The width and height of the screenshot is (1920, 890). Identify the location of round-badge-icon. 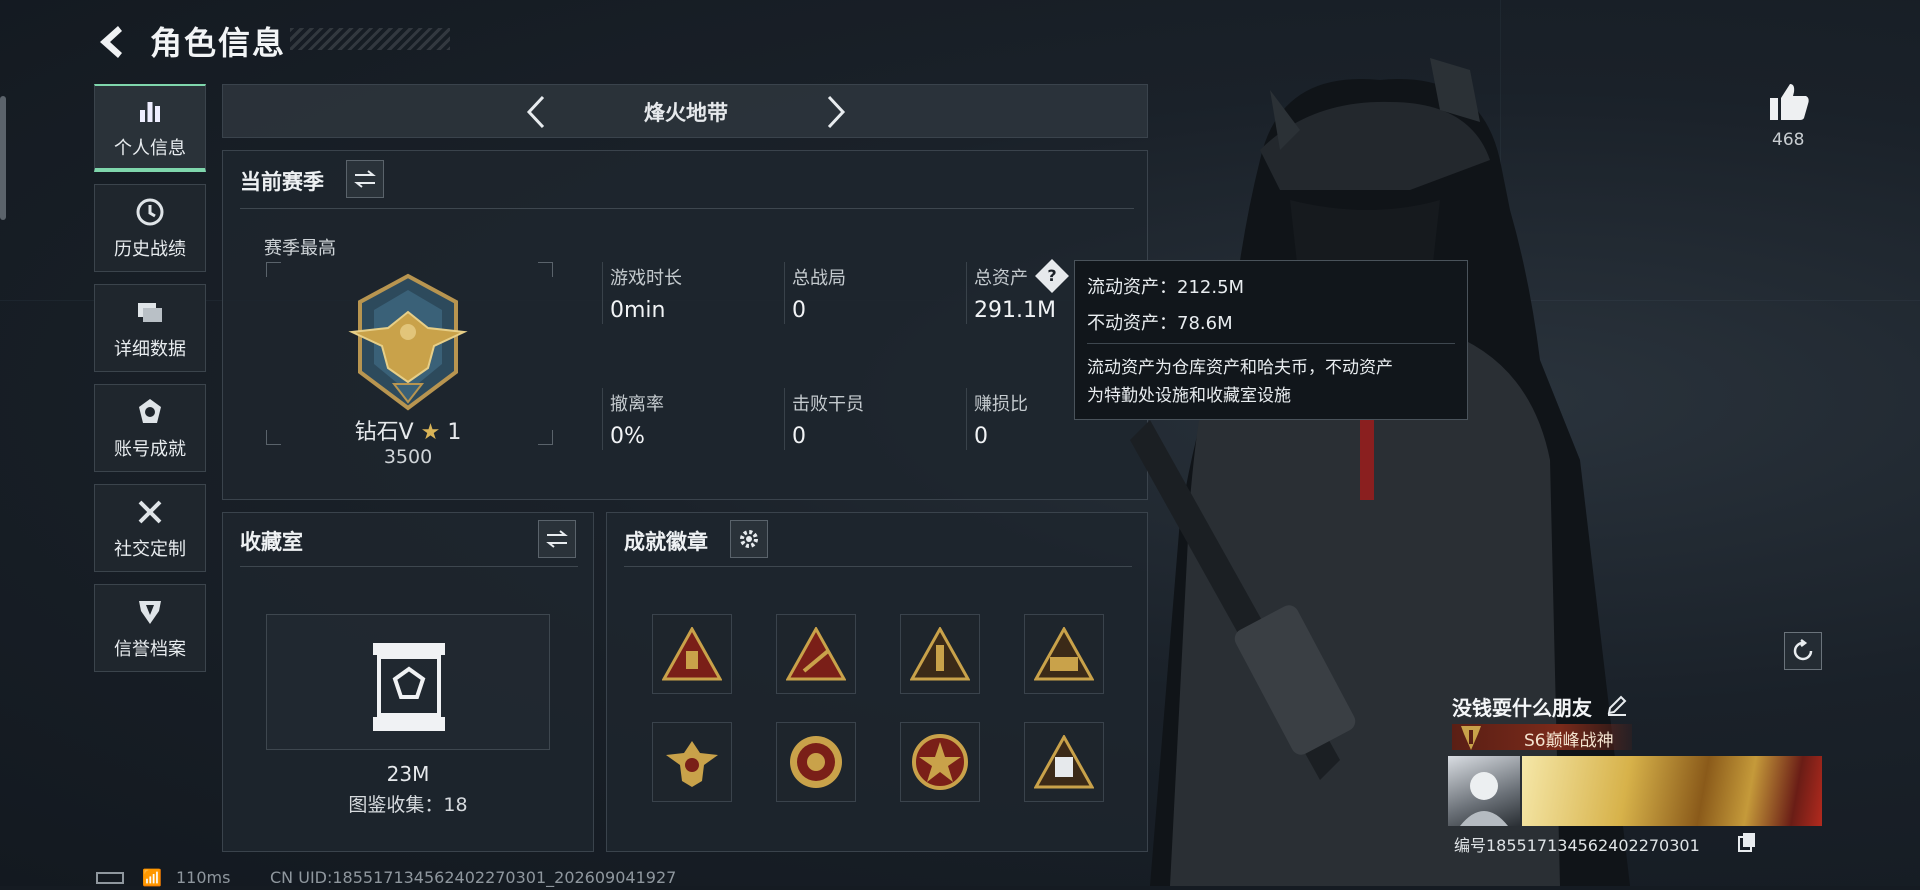
(816, 762).